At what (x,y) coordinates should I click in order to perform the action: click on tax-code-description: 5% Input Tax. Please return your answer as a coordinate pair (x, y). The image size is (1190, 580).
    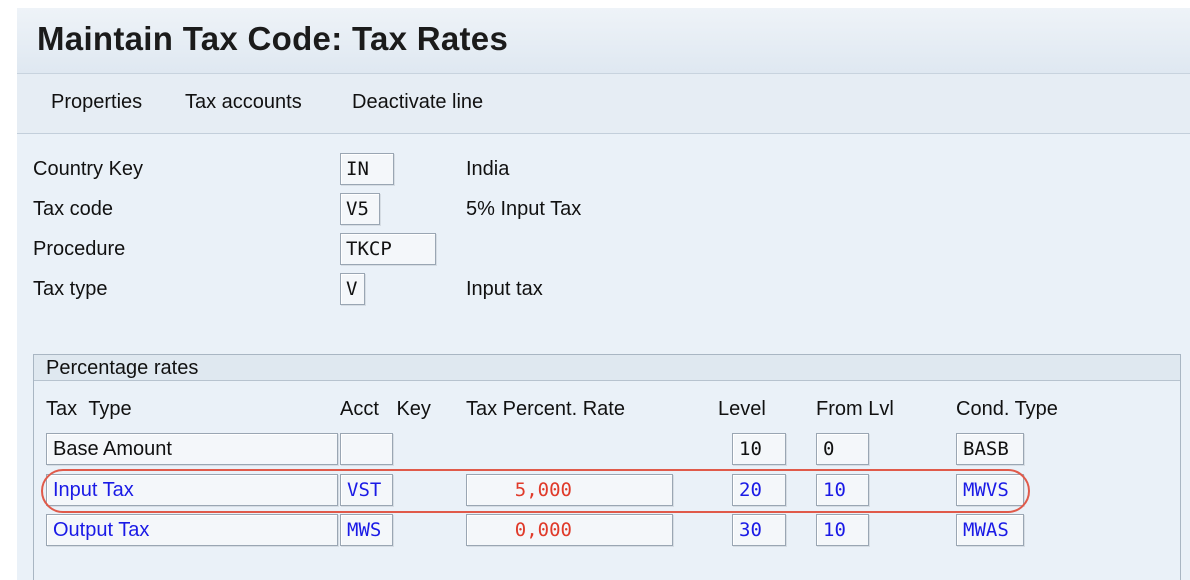
    Looking at the image, I should click on (524, 209).